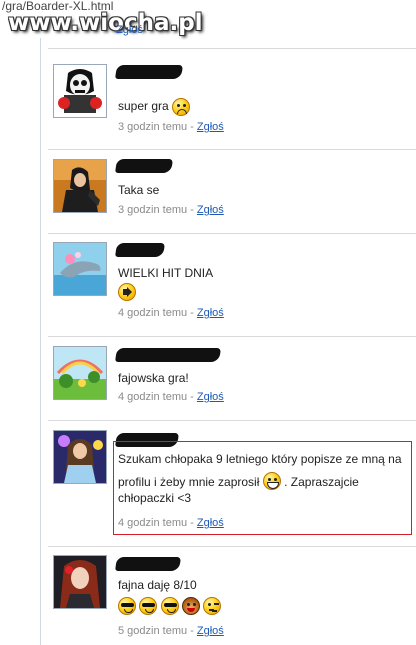 Image resolution: width=416 pixels, height=645 pixels. Describe the element at coordinates (127, 292) in the screenshot. I see `speaker-smiley-icon` at that location.